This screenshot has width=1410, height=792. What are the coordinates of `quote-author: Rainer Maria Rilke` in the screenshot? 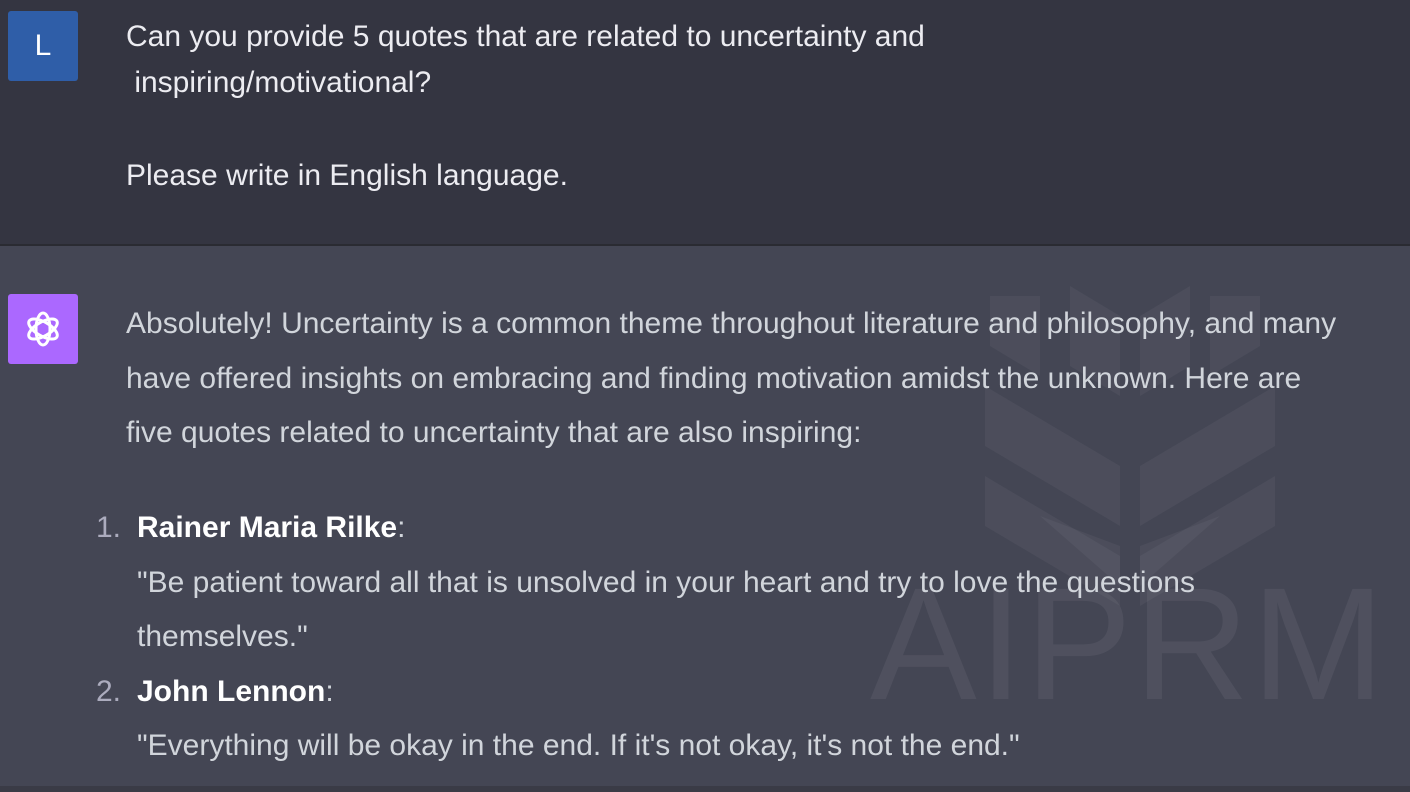 It's located at (267, 527).